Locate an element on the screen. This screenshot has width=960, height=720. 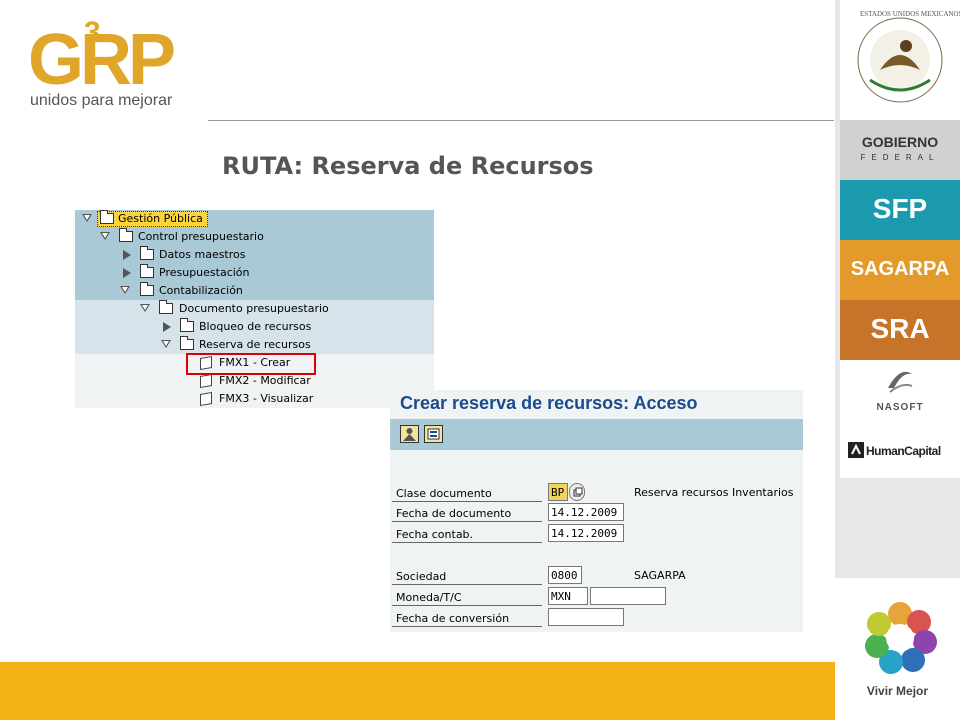
tree-node-gestion-publica: Gestión Pública is located at coordinates (254, 219).